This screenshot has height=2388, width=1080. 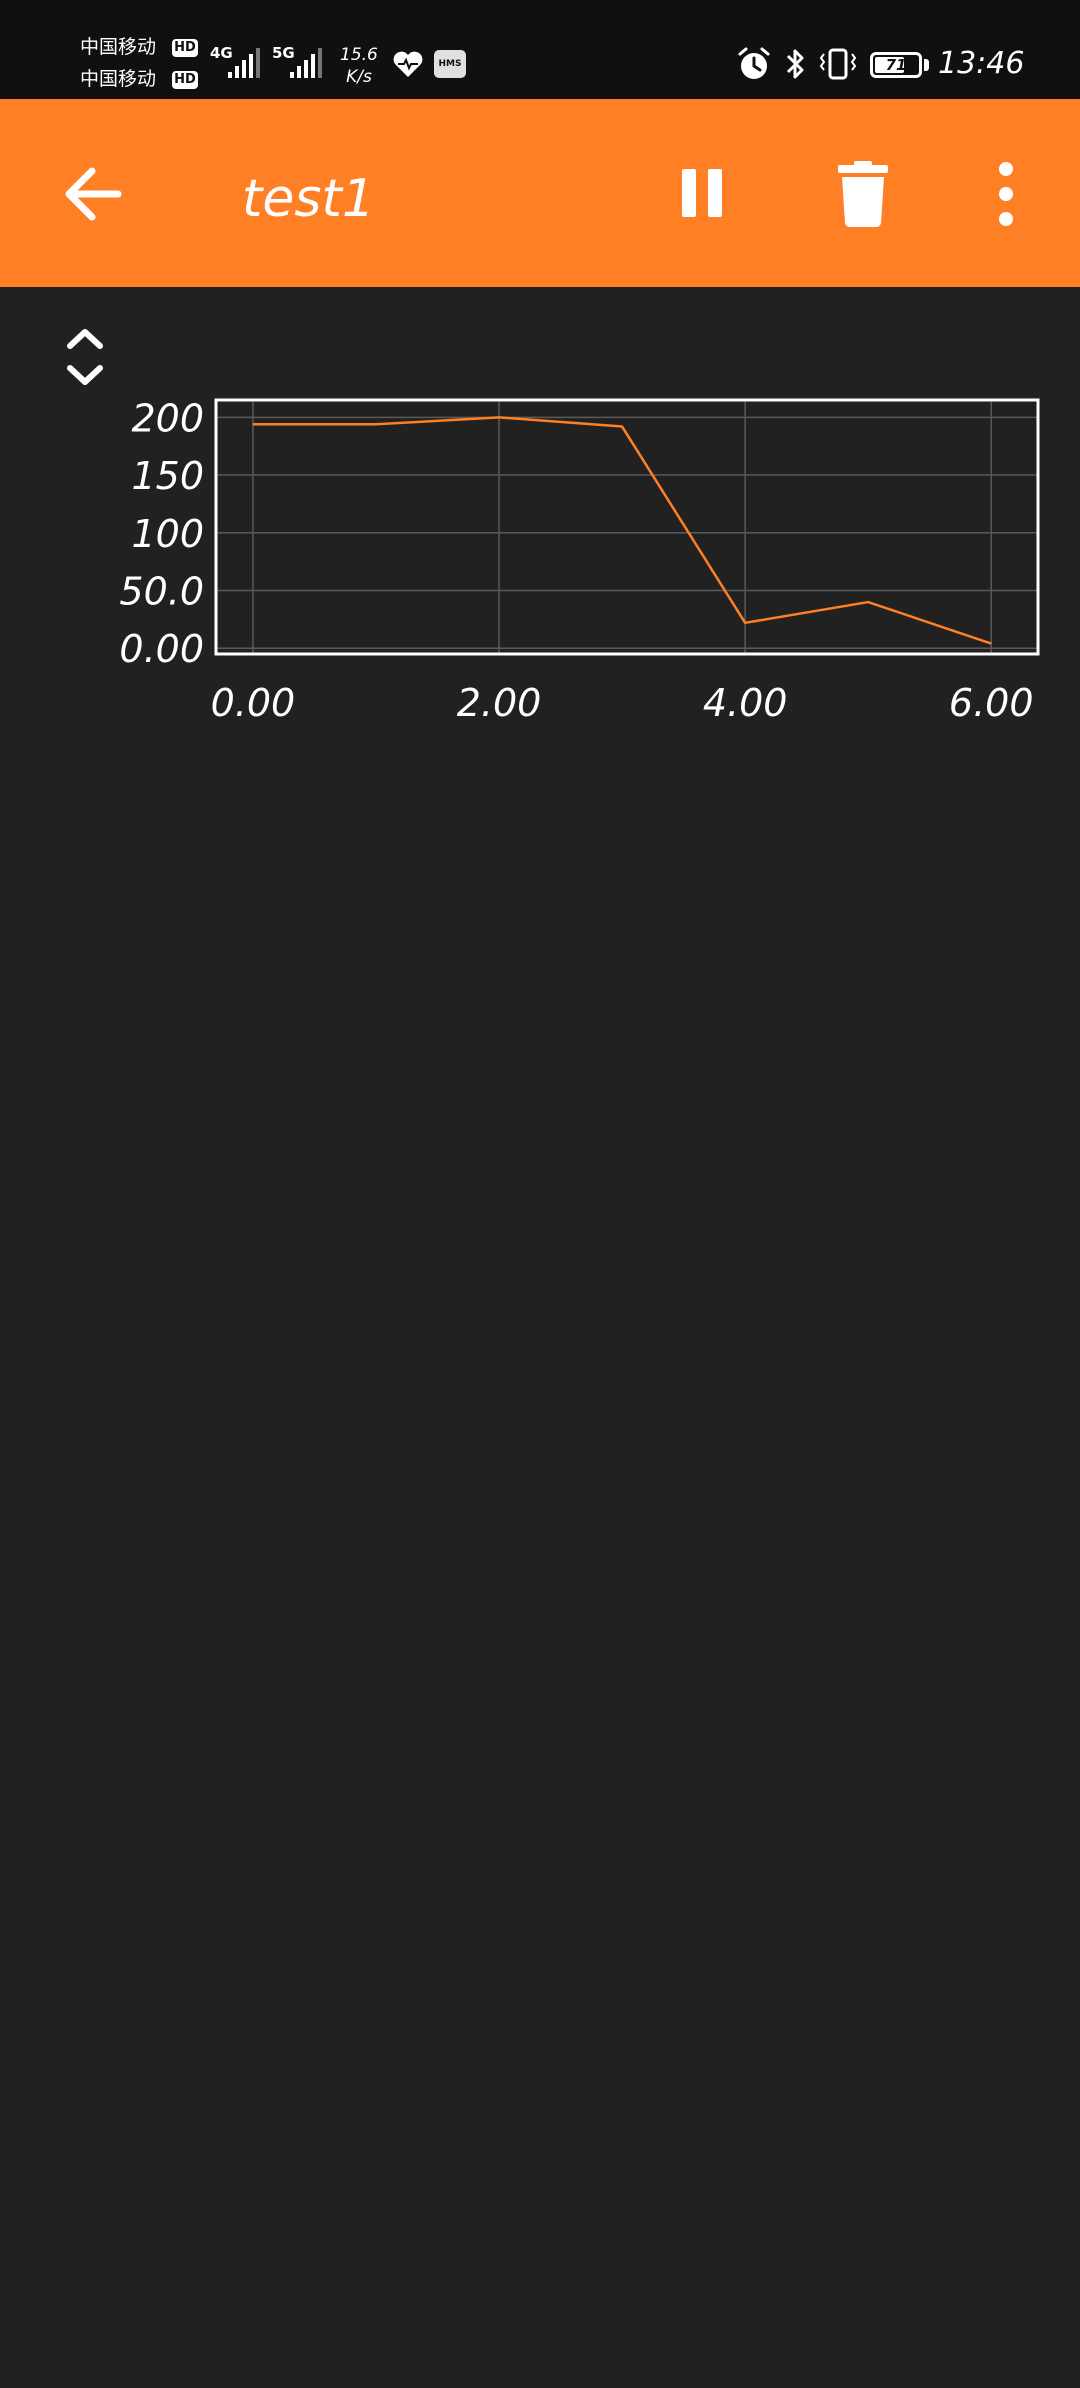 What do you see at coordinates (540, 193) in the screenshot?
I see `app-bar: test1` at bounding box center [540, 193].